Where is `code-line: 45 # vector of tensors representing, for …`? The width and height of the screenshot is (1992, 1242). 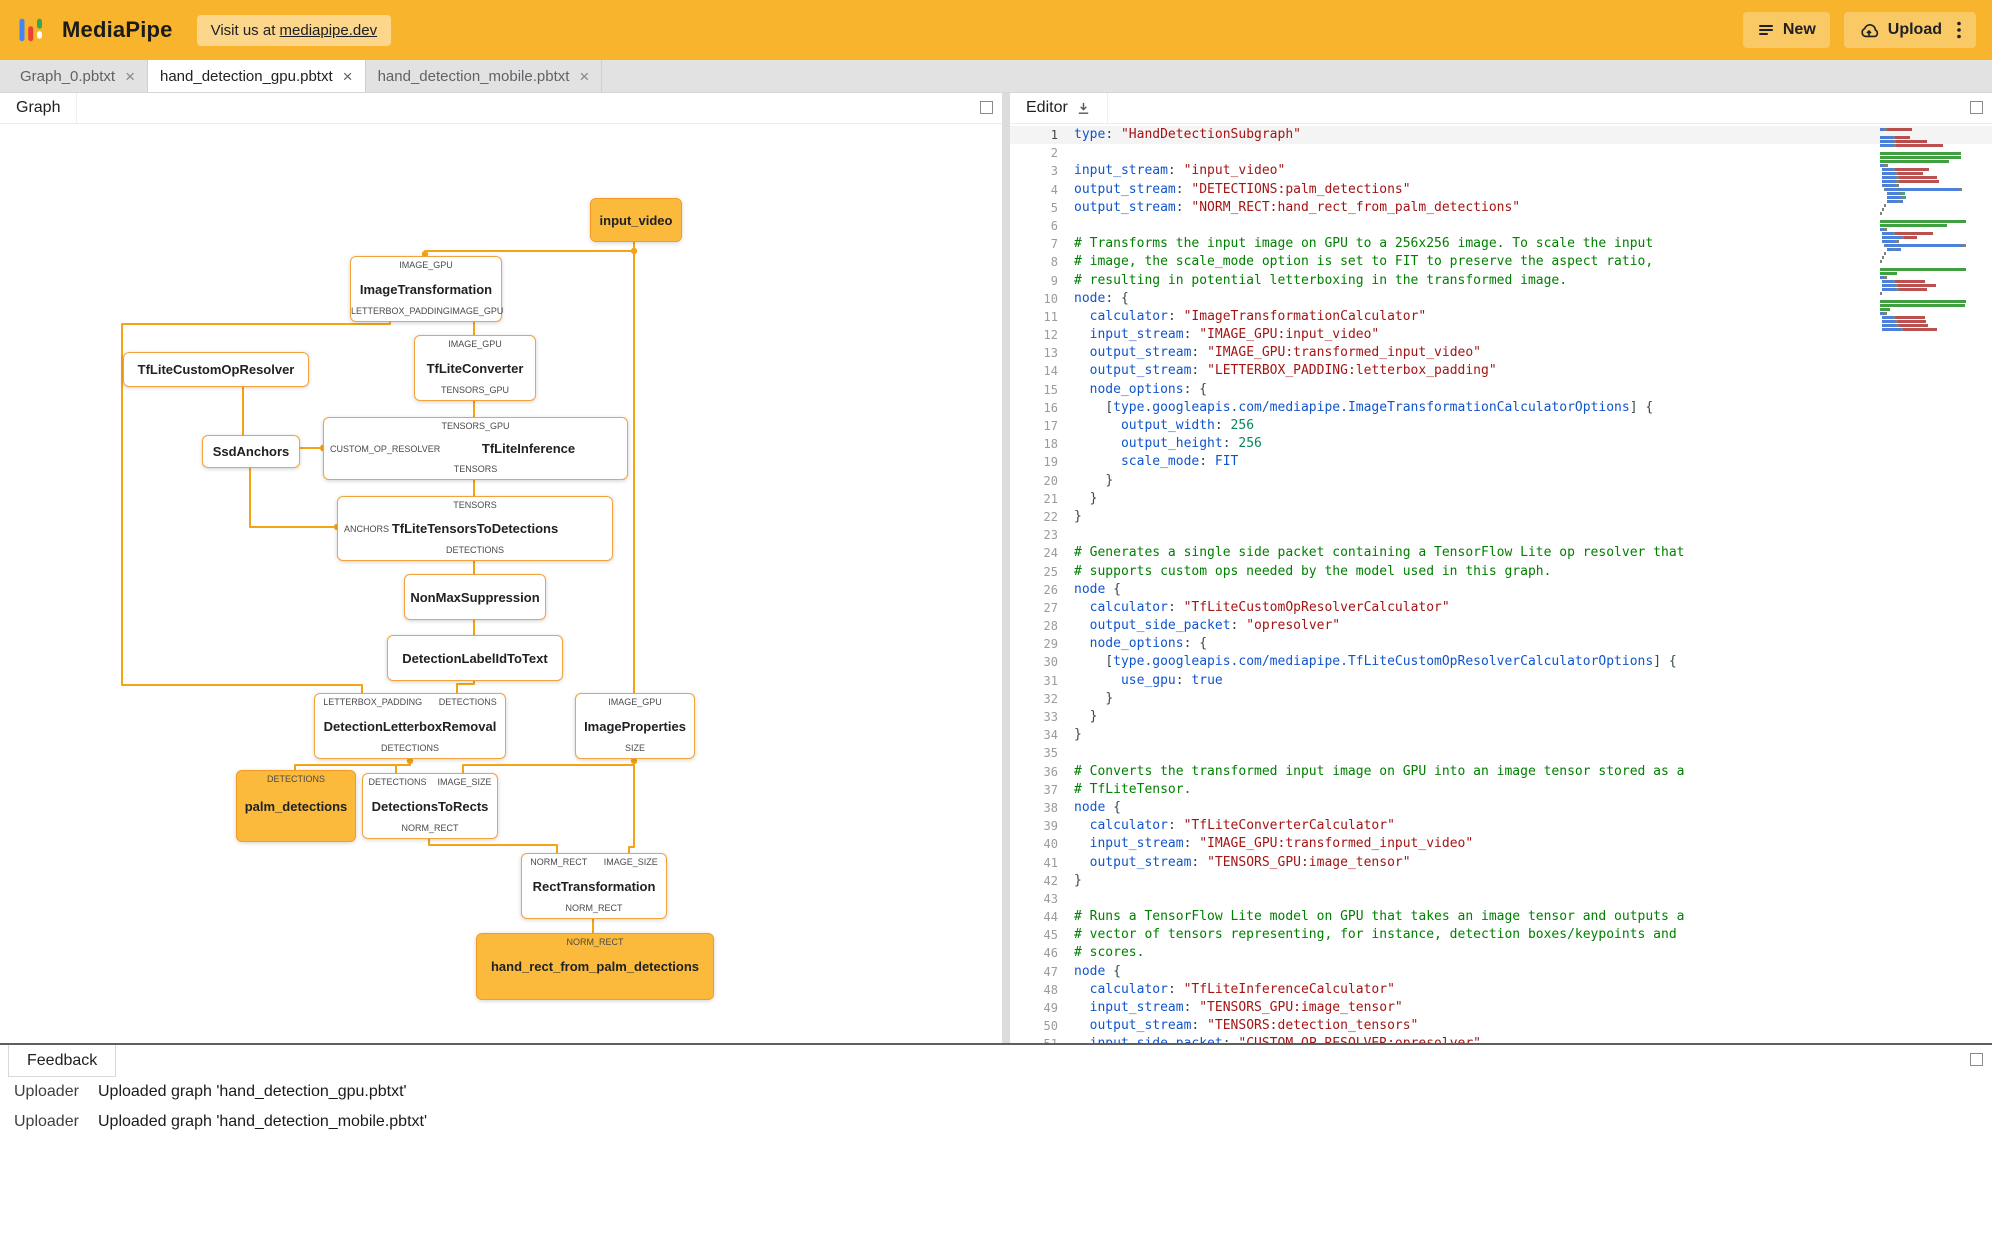 code-line: 45 # vector of tensors representing, for … is located at coordinates (1501, 935).